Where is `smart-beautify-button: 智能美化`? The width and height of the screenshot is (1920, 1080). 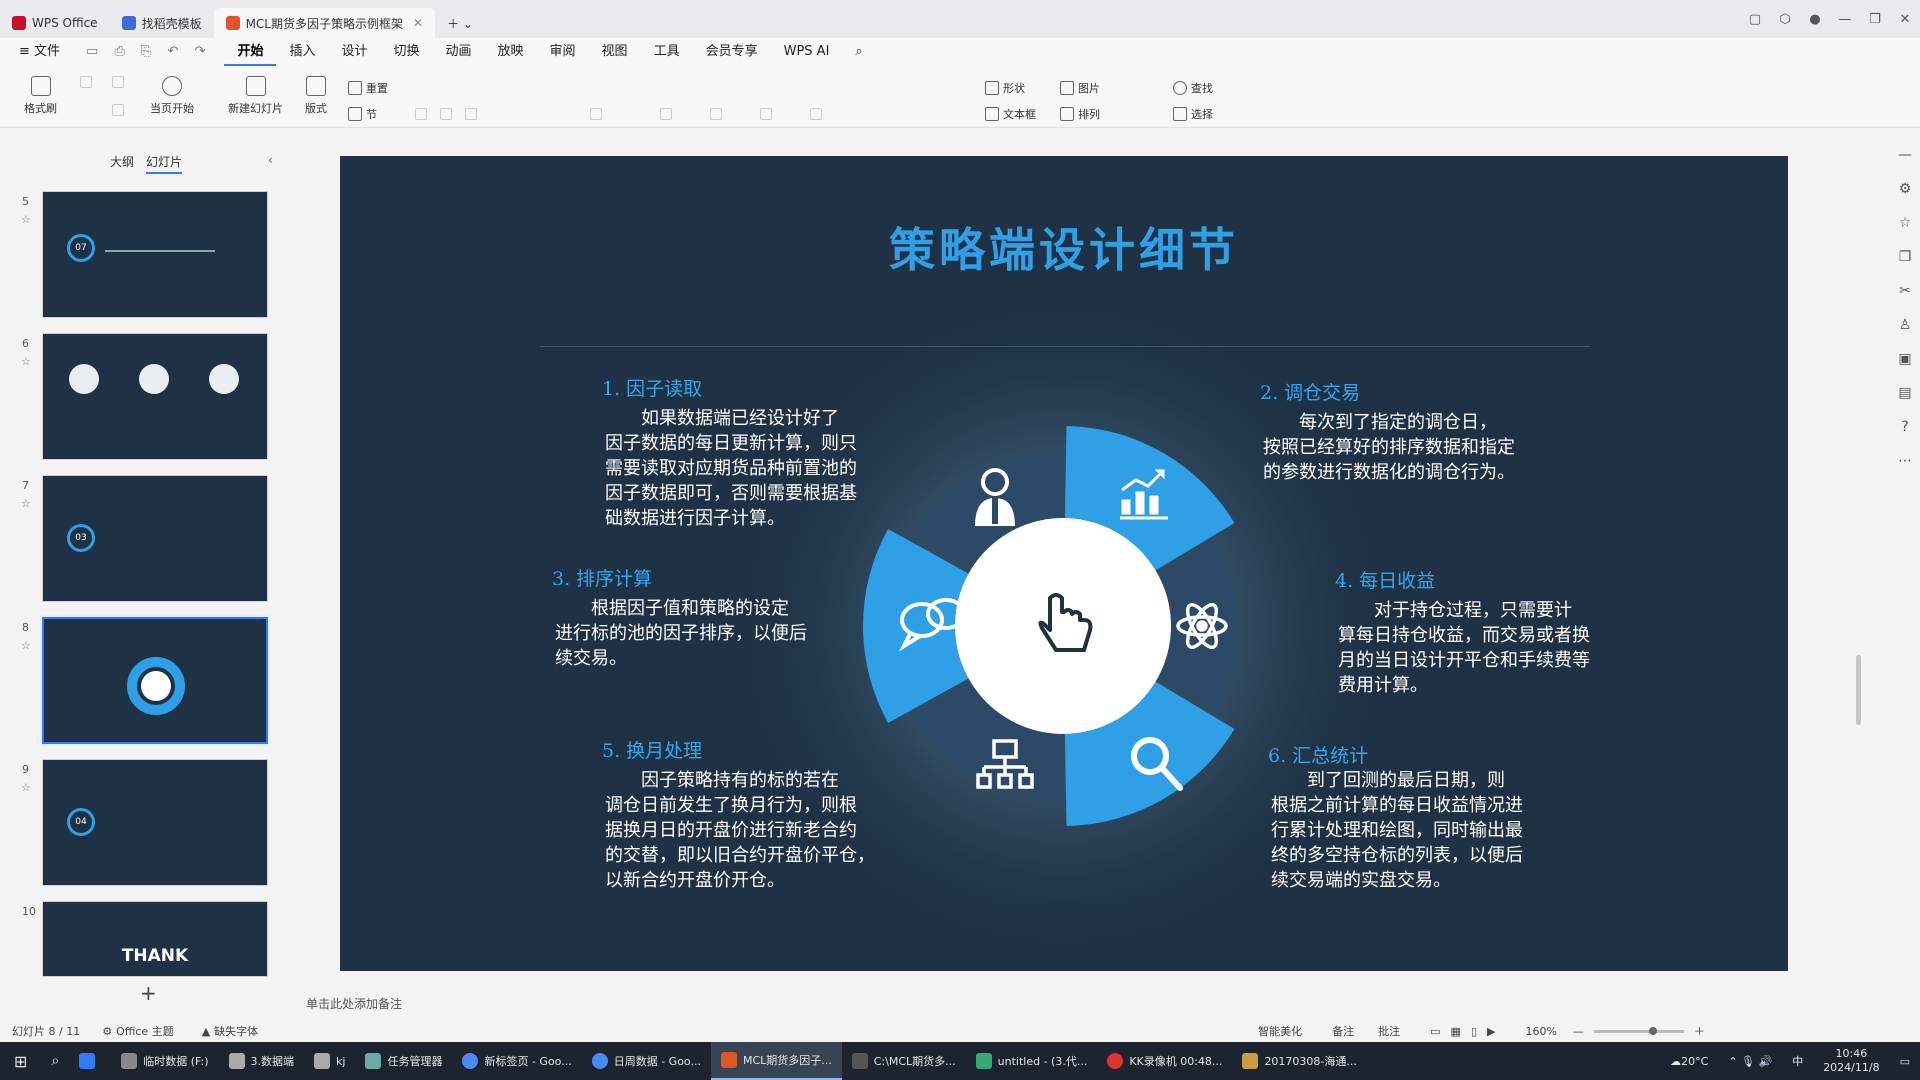
smart-beautify-button: 智能美化 is located at coordinates (1280, 1031).